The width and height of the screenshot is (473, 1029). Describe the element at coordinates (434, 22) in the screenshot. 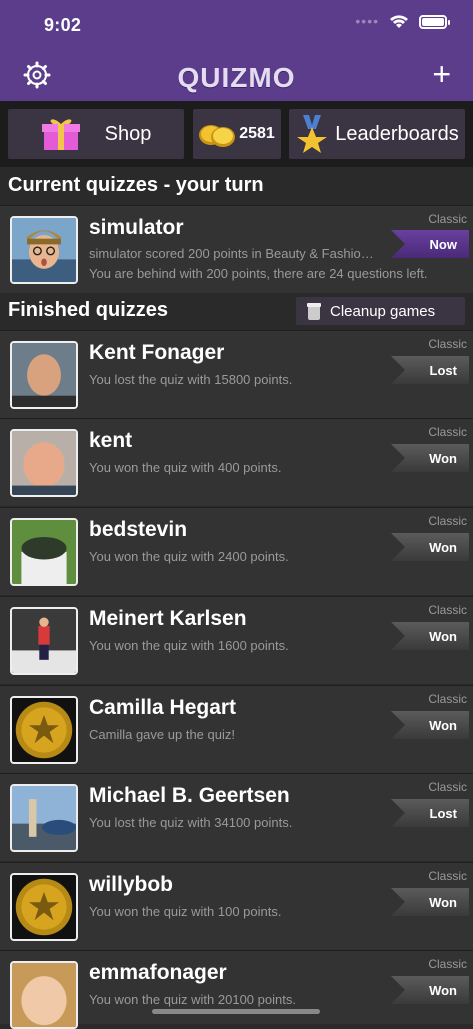

I see `battery-icon` at that location.